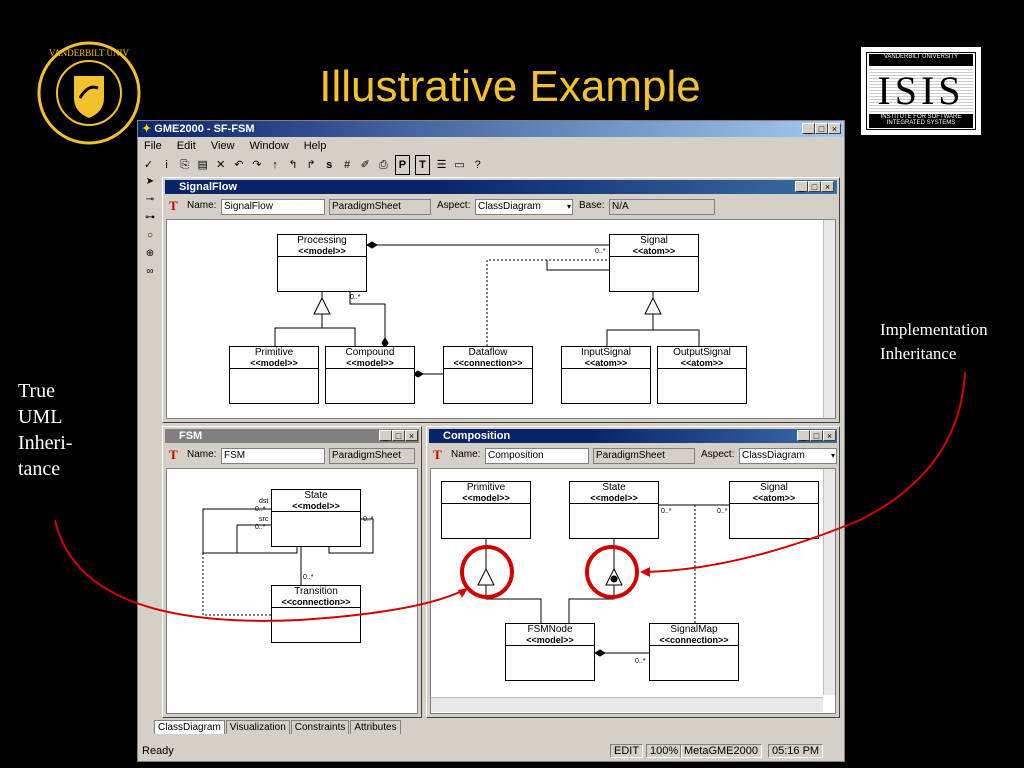 This screenshot has width=1024, height=768. Describe the element at coordinates (612, 572) in the screenshot. I see `implementation-inheritance-highlight` at that location.